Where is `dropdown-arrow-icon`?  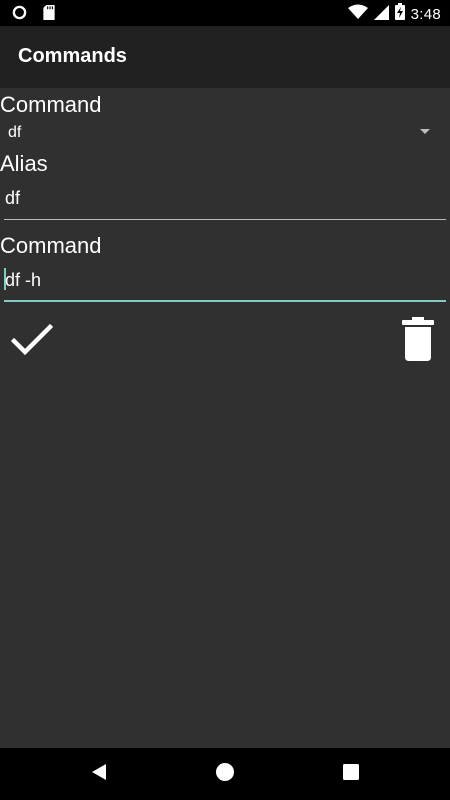 dropdown-arrow-icon is located at coordinates (425, 131).